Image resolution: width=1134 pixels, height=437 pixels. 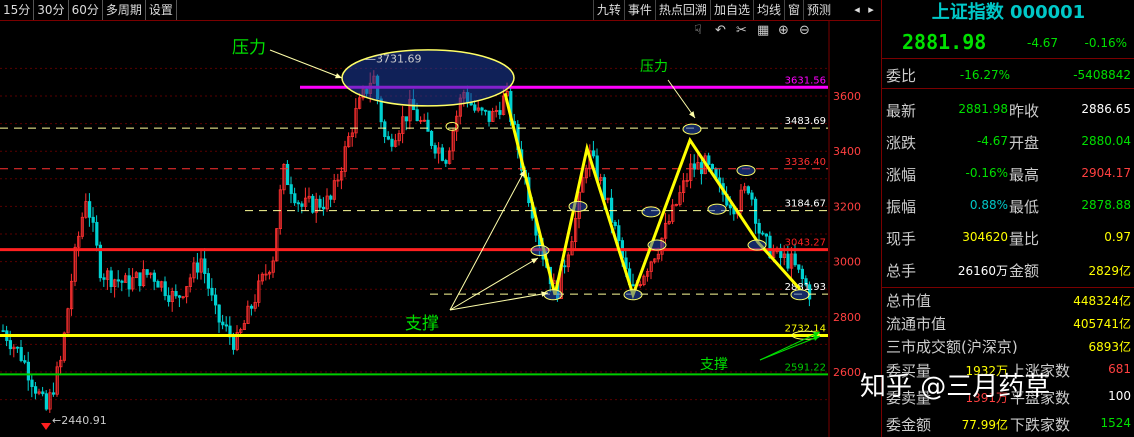 I want to click on quote-value: 2829亿, so click(x=1109, y=271).